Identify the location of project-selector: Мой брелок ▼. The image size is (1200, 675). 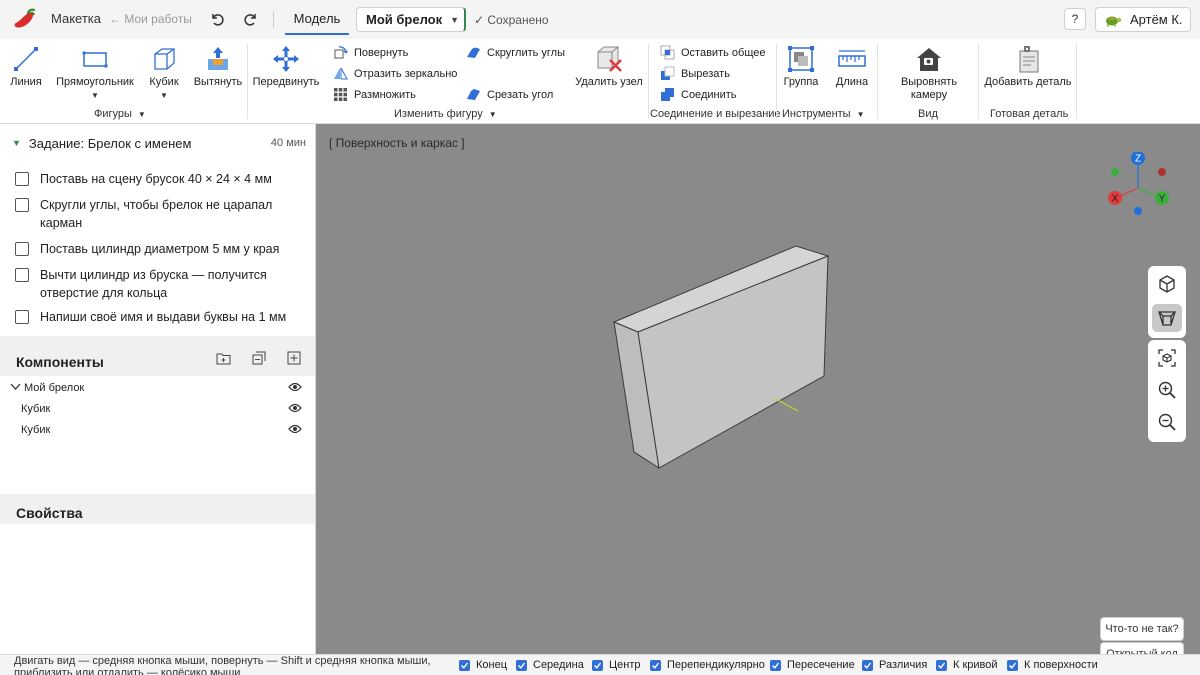
(411, 19).